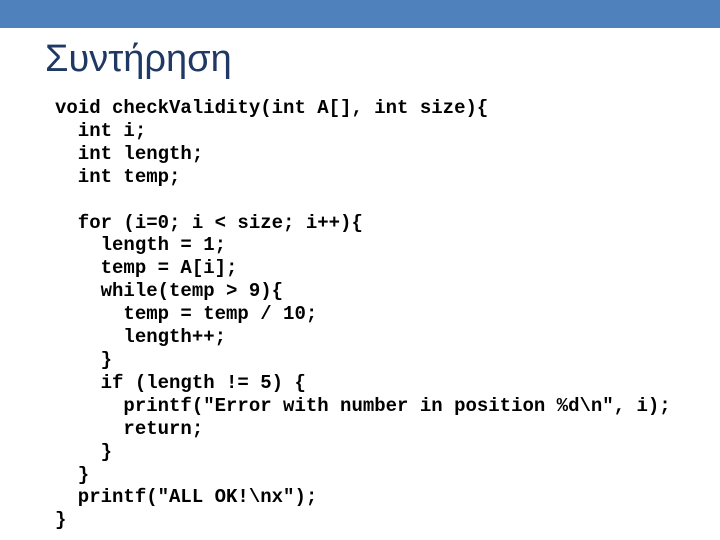 The height and width of the screenshot is (540, 720). I want to click on code-line: while(temp > 9){, so click(169, 291).